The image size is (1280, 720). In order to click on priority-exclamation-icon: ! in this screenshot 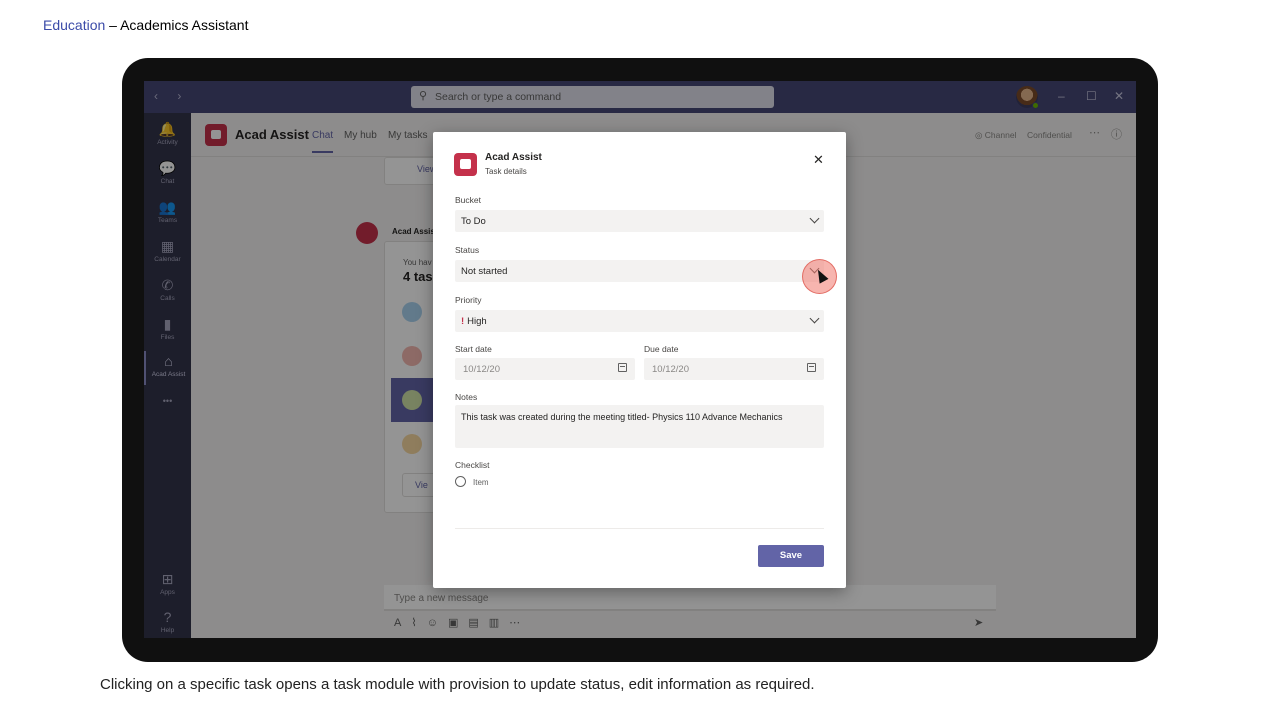, I will do `click(463, 321)`.